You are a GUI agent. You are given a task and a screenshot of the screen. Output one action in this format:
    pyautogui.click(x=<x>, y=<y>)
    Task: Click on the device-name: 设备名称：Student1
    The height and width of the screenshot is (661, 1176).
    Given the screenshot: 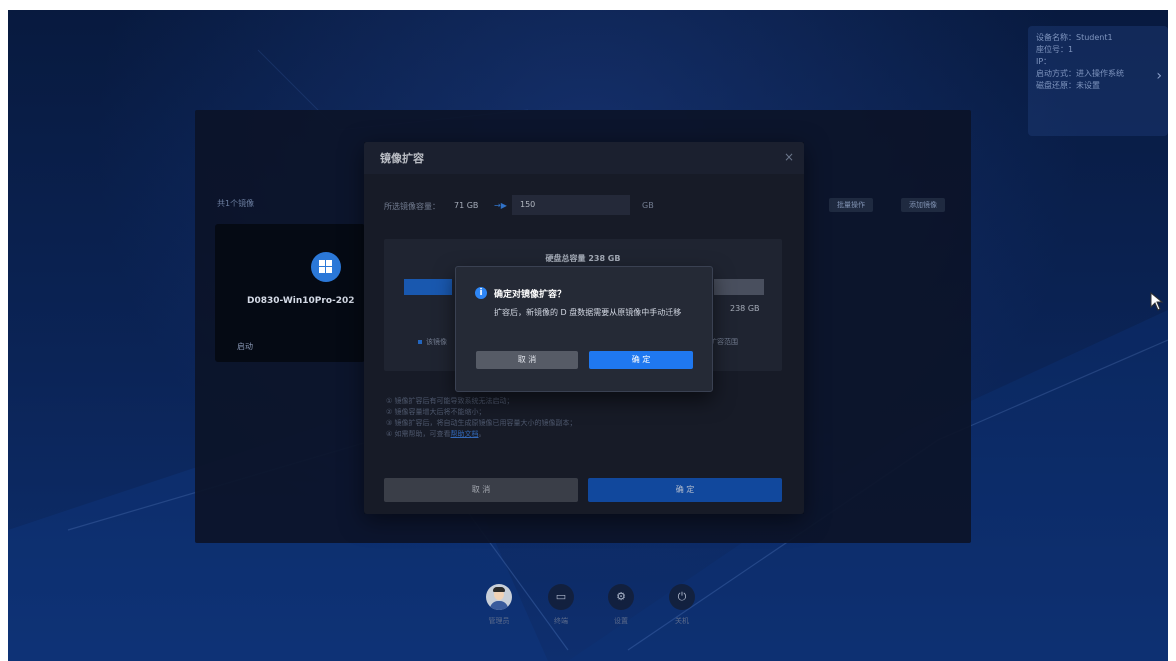 What is the action you would take?
    pyautogui.click(x=1074, y=37)
    